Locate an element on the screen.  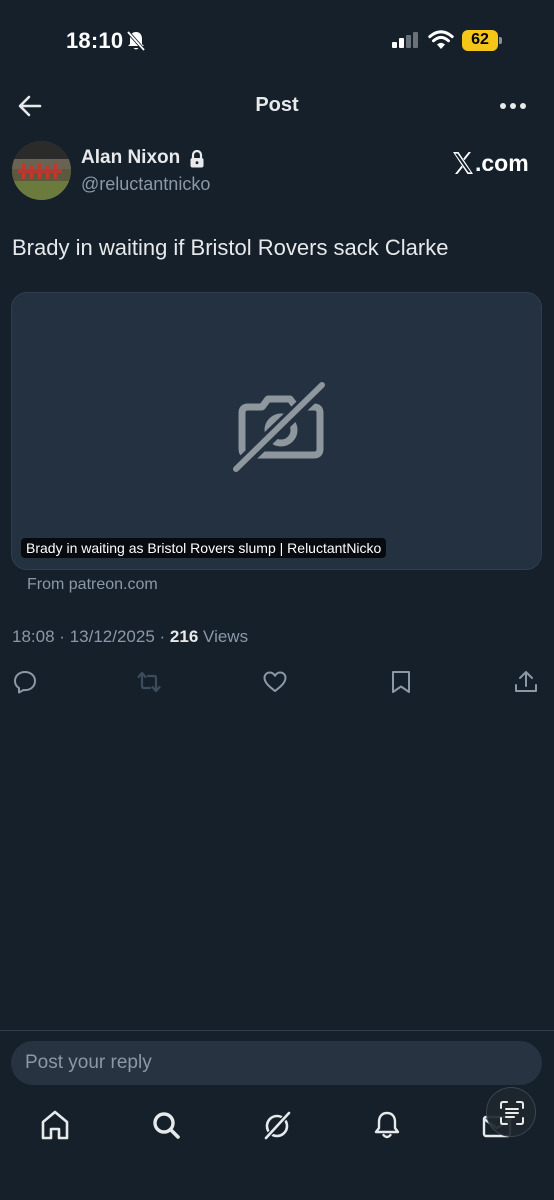
notifications-icon is located at coordinates (387, 1125).